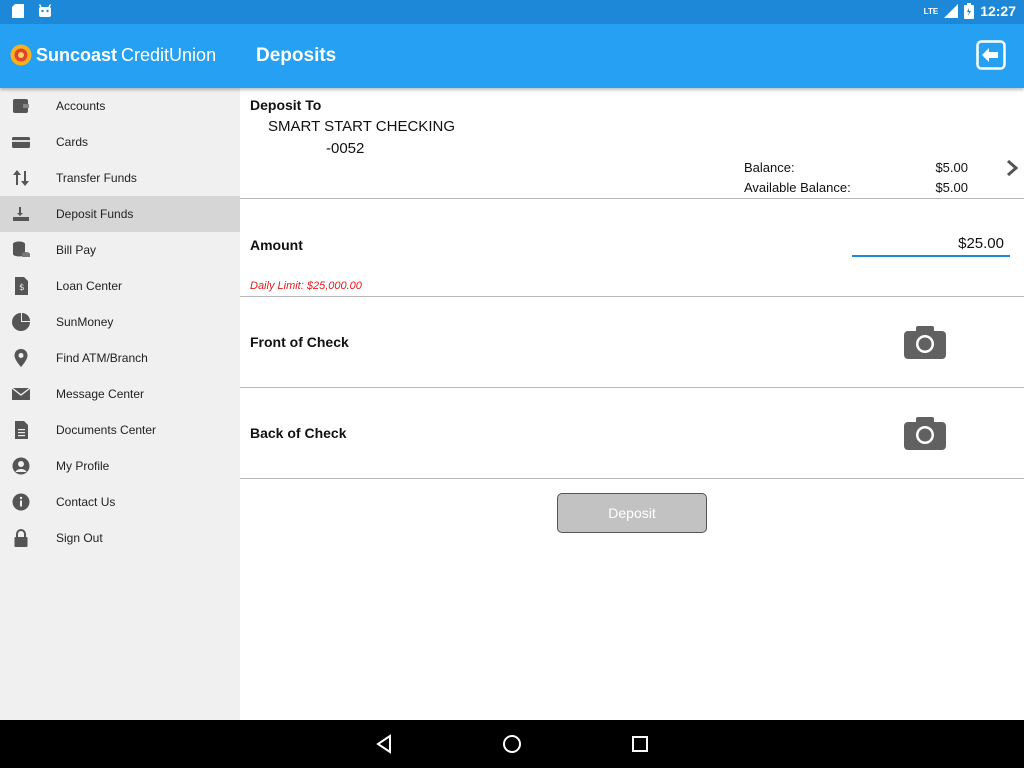 The width and height of the screenshot is (1024, 768). What do you see at coordinates (1012, 168) in the screenshot?
I see `chevron-right-icon` at bounding box center [1012, 168].